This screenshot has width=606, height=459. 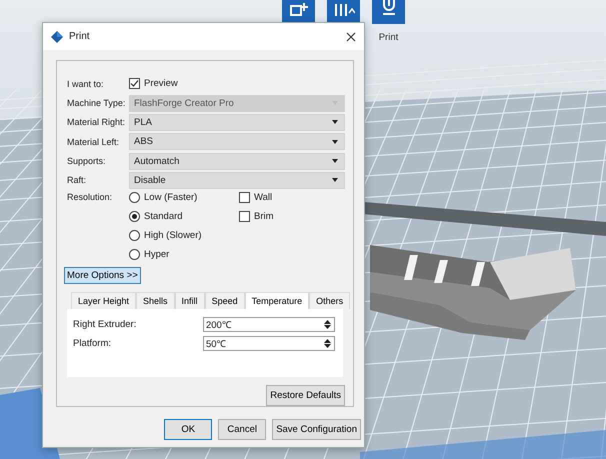 I want to click on field-label: Material Left:, so click(x=93, y=141).